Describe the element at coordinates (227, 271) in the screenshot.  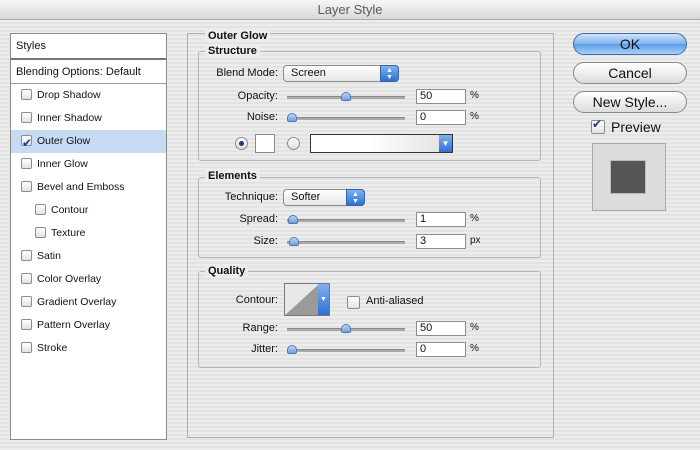
I see `quality-title: Quality` at that location.